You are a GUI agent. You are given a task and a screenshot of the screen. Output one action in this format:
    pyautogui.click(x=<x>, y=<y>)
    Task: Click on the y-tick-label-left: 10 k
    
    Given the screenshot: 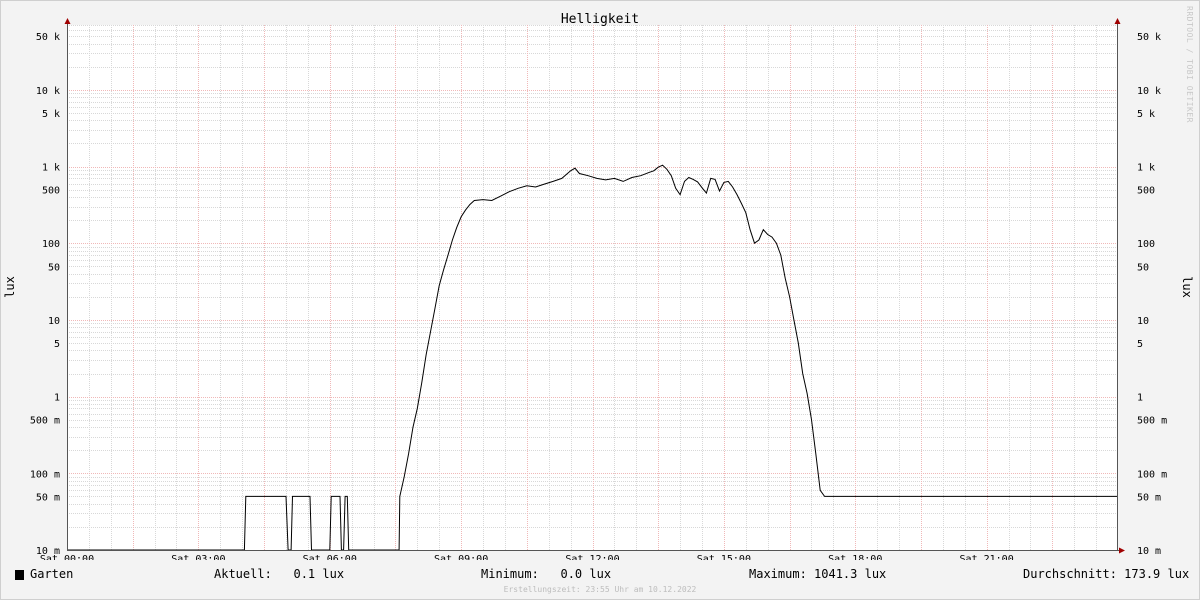 What is the action you would take?
    pyautogui.click(x=48, y=91)
    